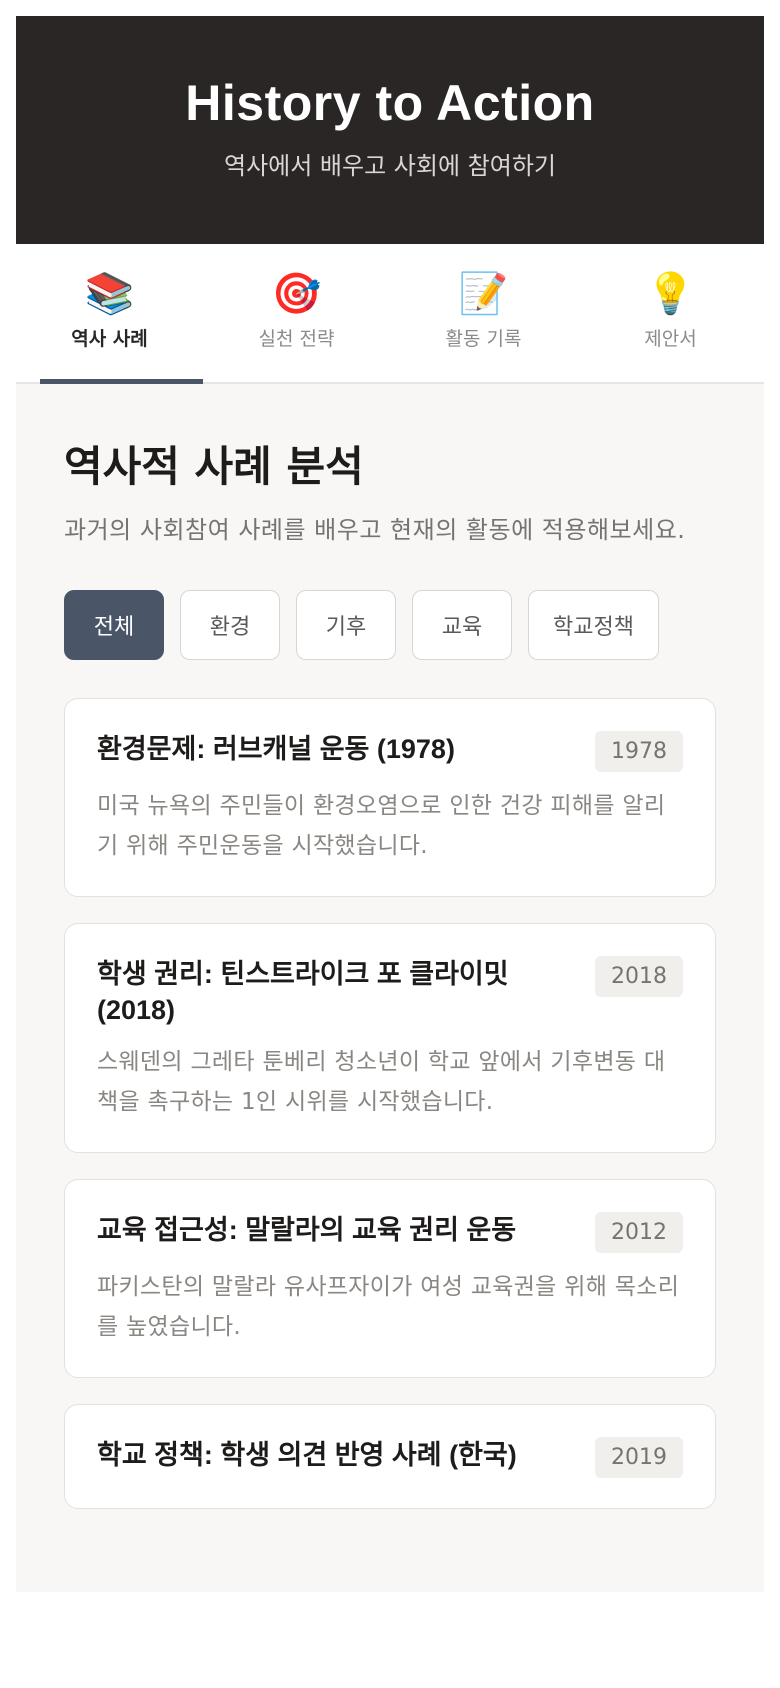 Image resolution: width=780 pixels, height=1688 pixels. I want to click on tab-label: 활동 기록, so click(483, 339).